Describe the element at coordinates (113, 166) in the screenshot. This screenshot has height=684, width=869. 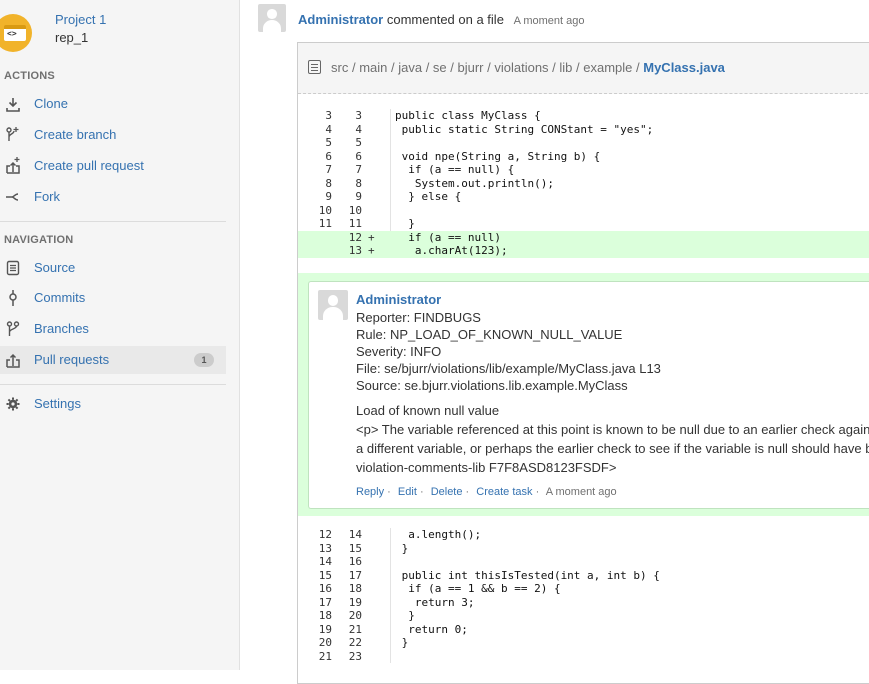
I see `create-pull-request-action: Create pull request` at that location.